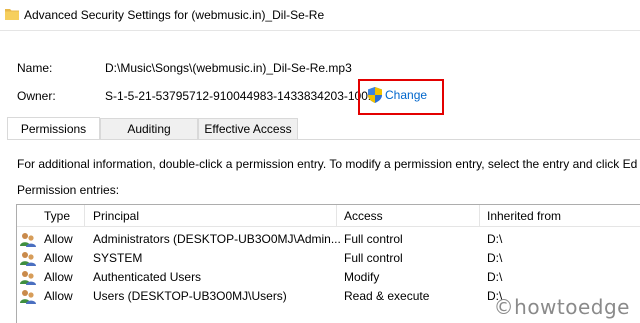 The image size is (640, 323). I want to click on column-header-type: Type, so click(57, 216).